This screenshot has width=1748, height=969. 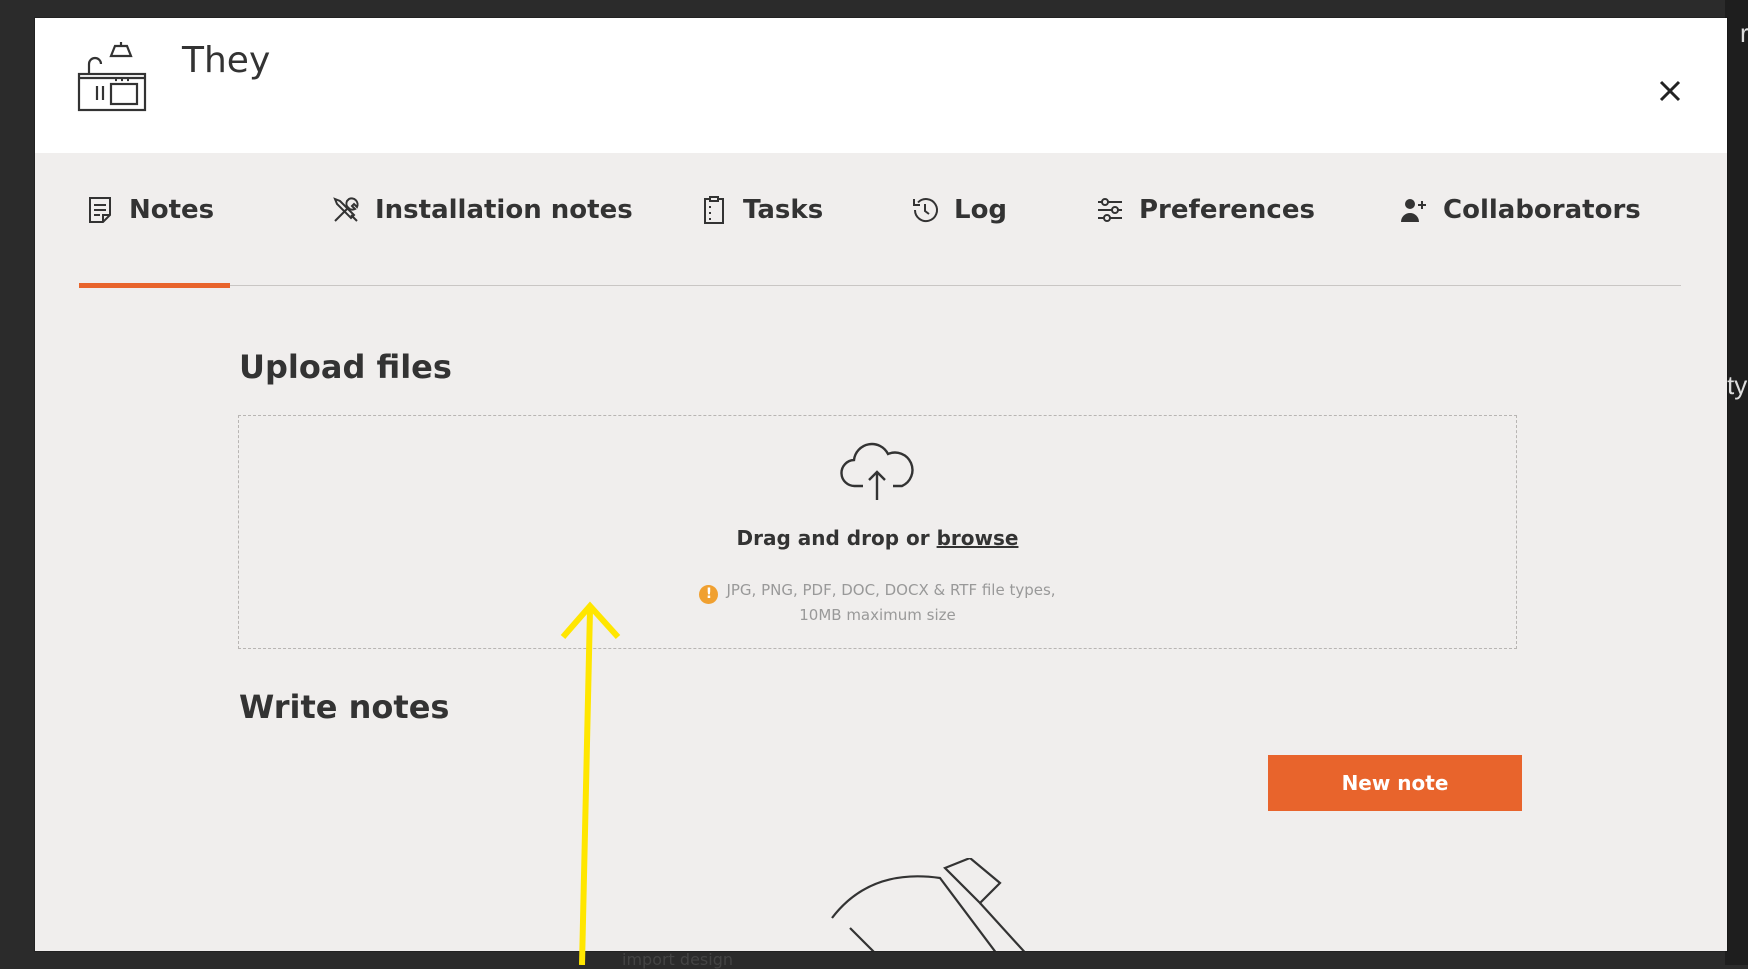 I want to click on tab-label: Log, so click(x=981, y=210).